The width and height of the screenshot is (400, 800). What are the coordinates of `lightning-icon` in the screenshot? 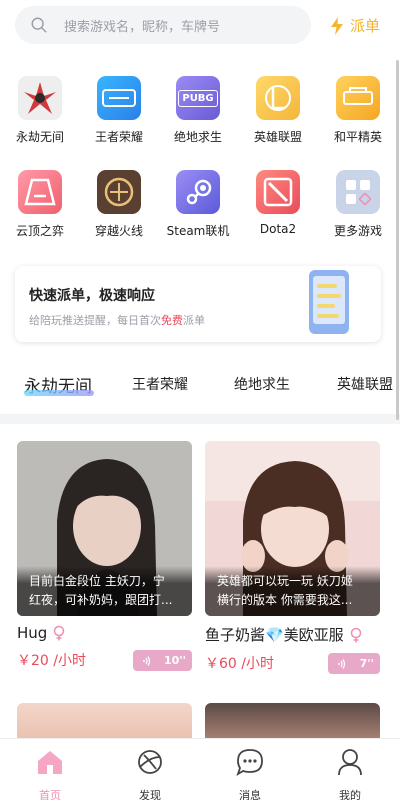 It's located at (337, 25).